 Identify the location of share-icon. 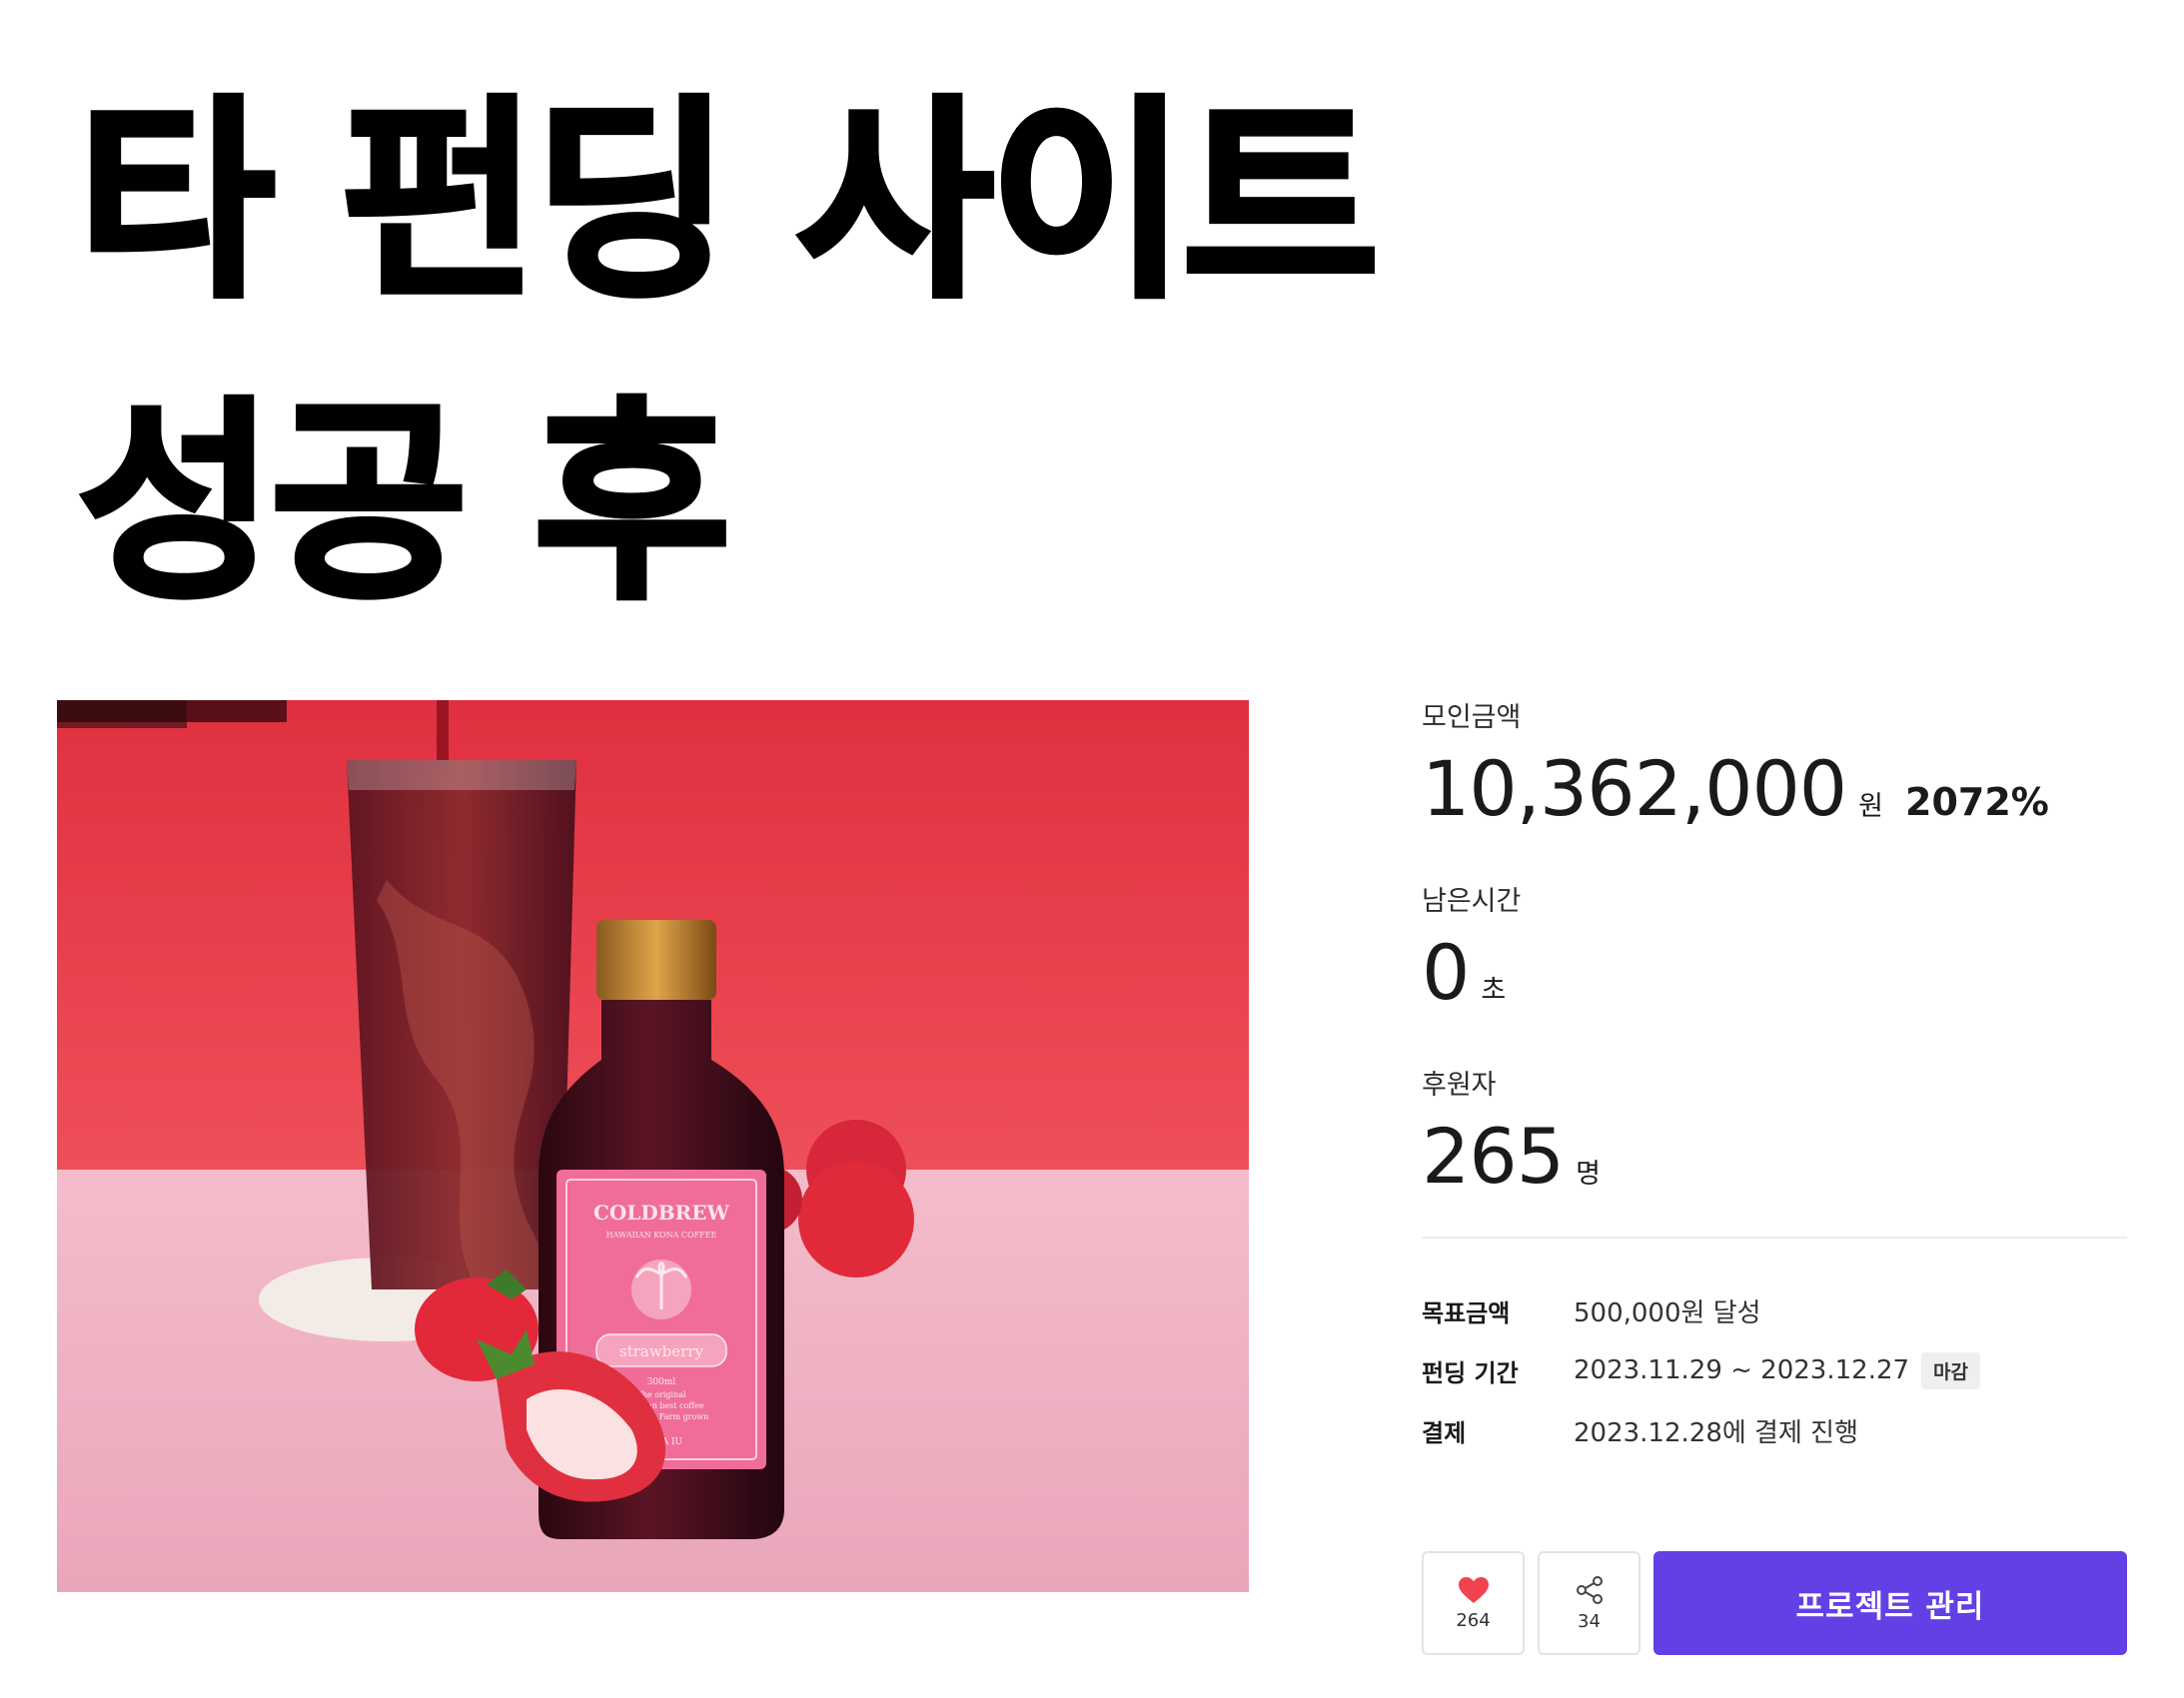
(1589, 1589).